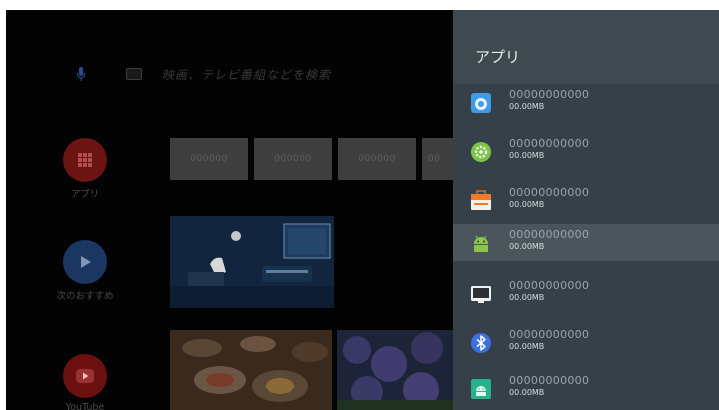 The height and width of the screenshot is (410, 719). I want to click on android-box-app-icon, so click(481, 389).